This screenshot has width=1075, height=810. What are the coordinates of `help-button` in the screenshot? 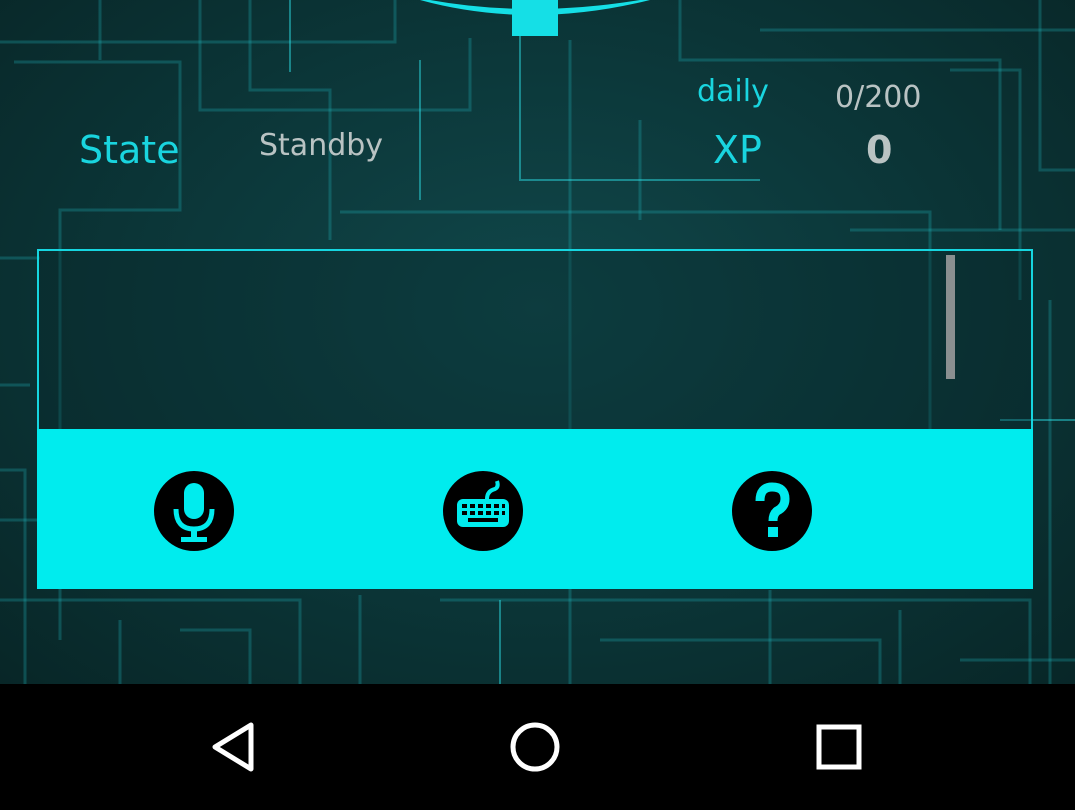 It's located at (772, 511).